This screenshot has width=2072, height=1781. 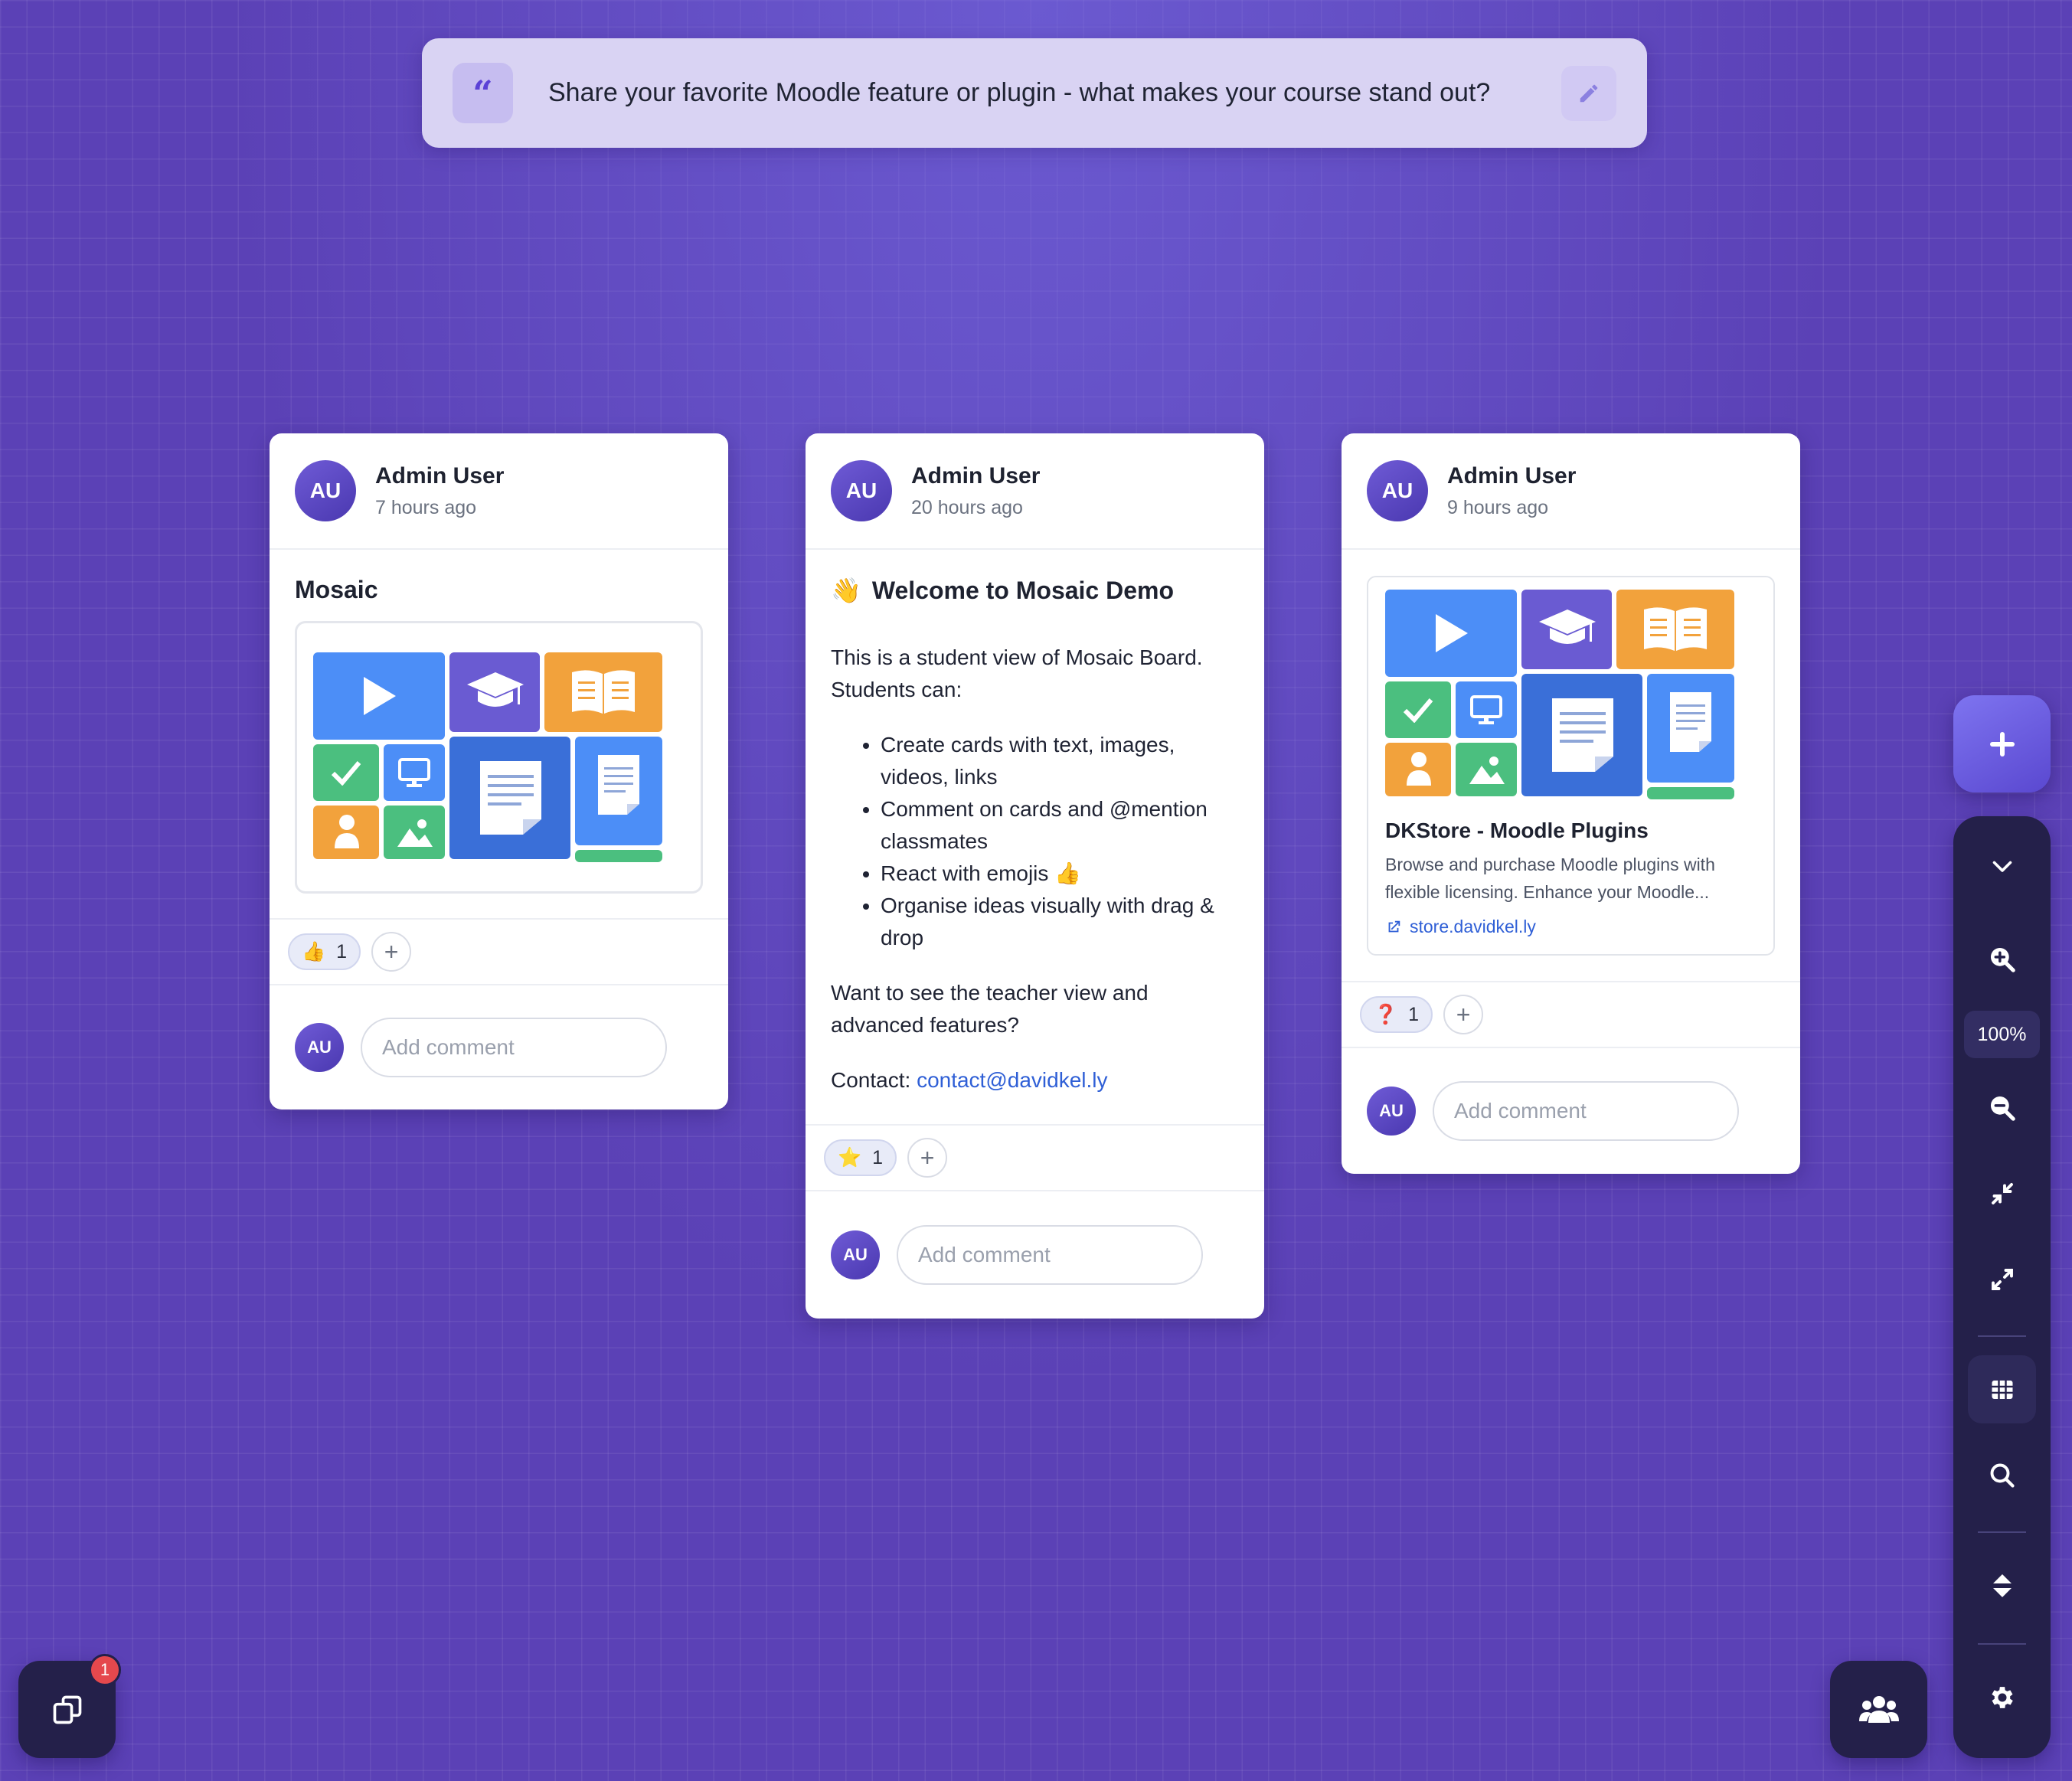 I want to click on fit-to-screen-button, so click(x=2002, y=1193).